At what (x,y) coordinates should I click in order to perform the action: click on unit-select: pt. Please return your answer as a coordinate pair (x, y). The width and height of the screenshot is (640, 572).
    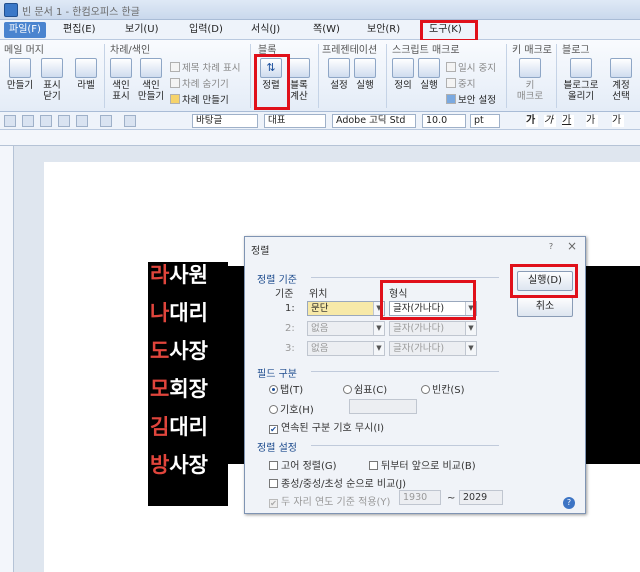
    Looking at the image, I should click on (485, 121).